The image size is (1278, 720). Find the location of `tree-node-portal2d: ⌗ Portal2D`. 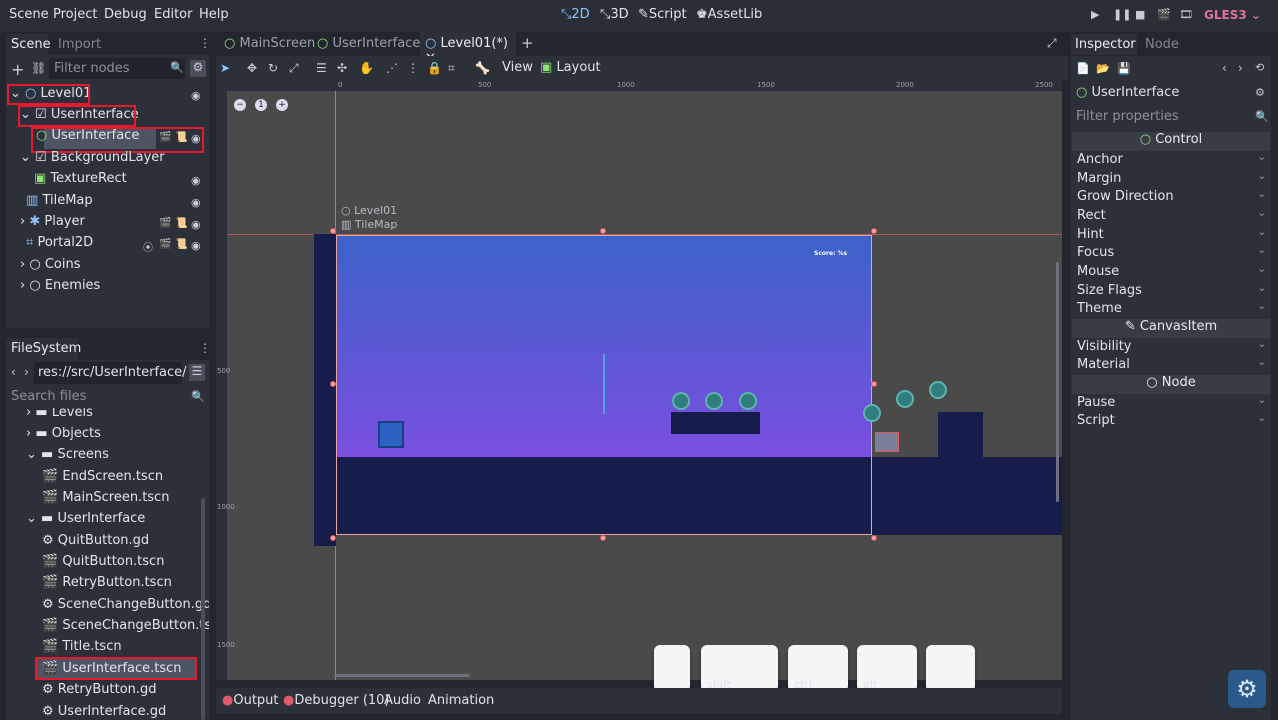

tree-node-portal2d: ⌗ Portal2D is located at coordinates (59, 245).